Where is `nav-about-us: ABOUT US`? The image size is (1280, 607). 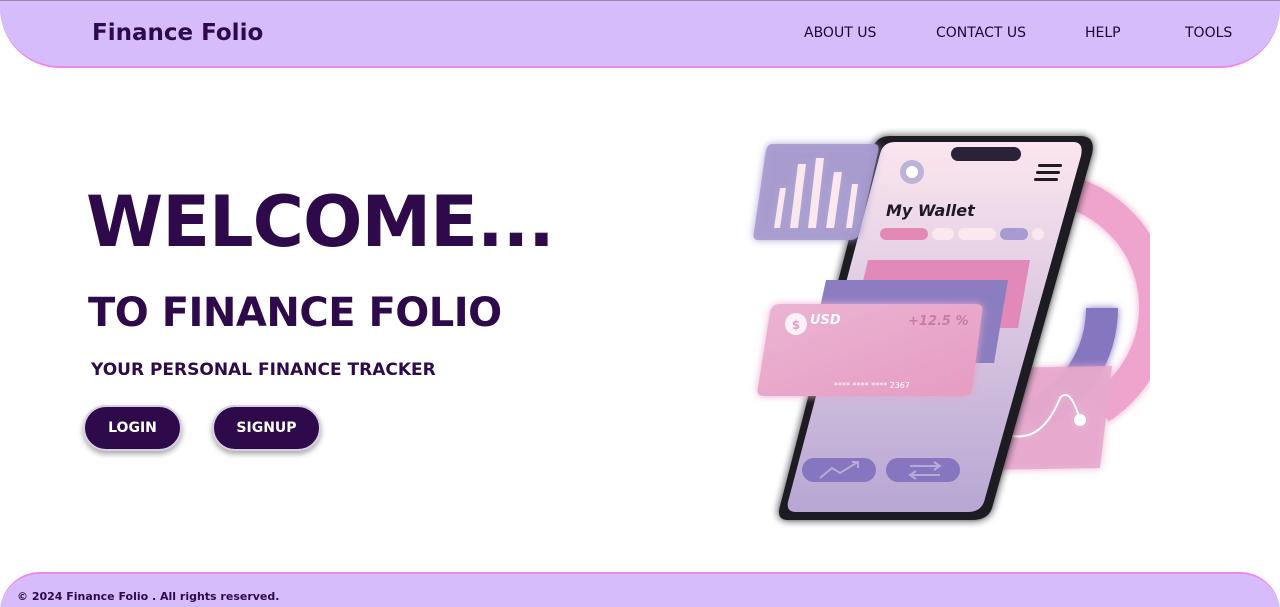 nav-about-us: ABOUT US is located at coordinates (840, 33).